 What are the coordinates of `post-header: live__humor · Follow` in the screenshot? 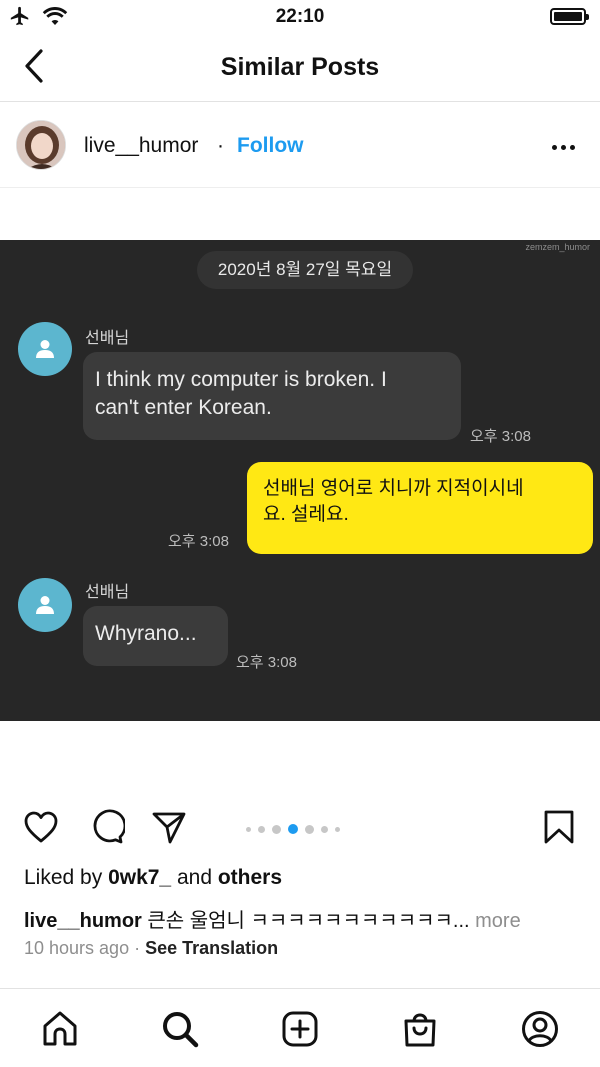 It's located at (300, 145).